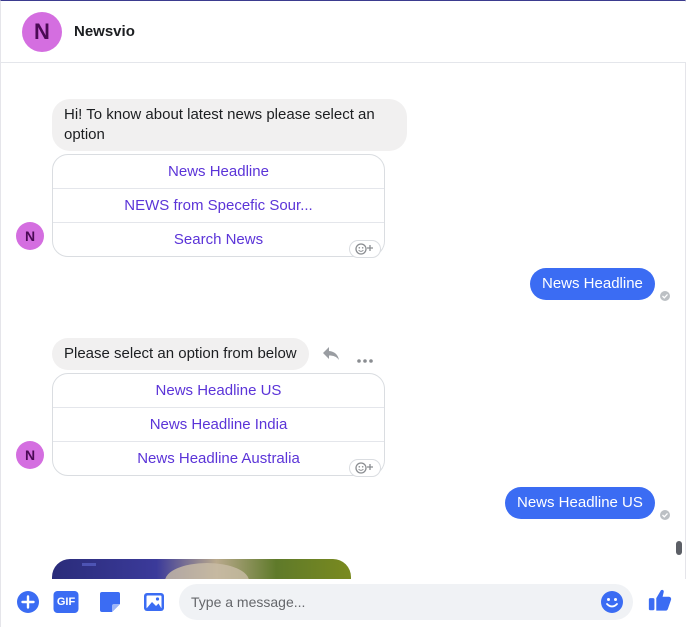 This screenshot has width=686, height=628. I want to click on bot-message-prompt: Please select an option from below, so click(180, 354).